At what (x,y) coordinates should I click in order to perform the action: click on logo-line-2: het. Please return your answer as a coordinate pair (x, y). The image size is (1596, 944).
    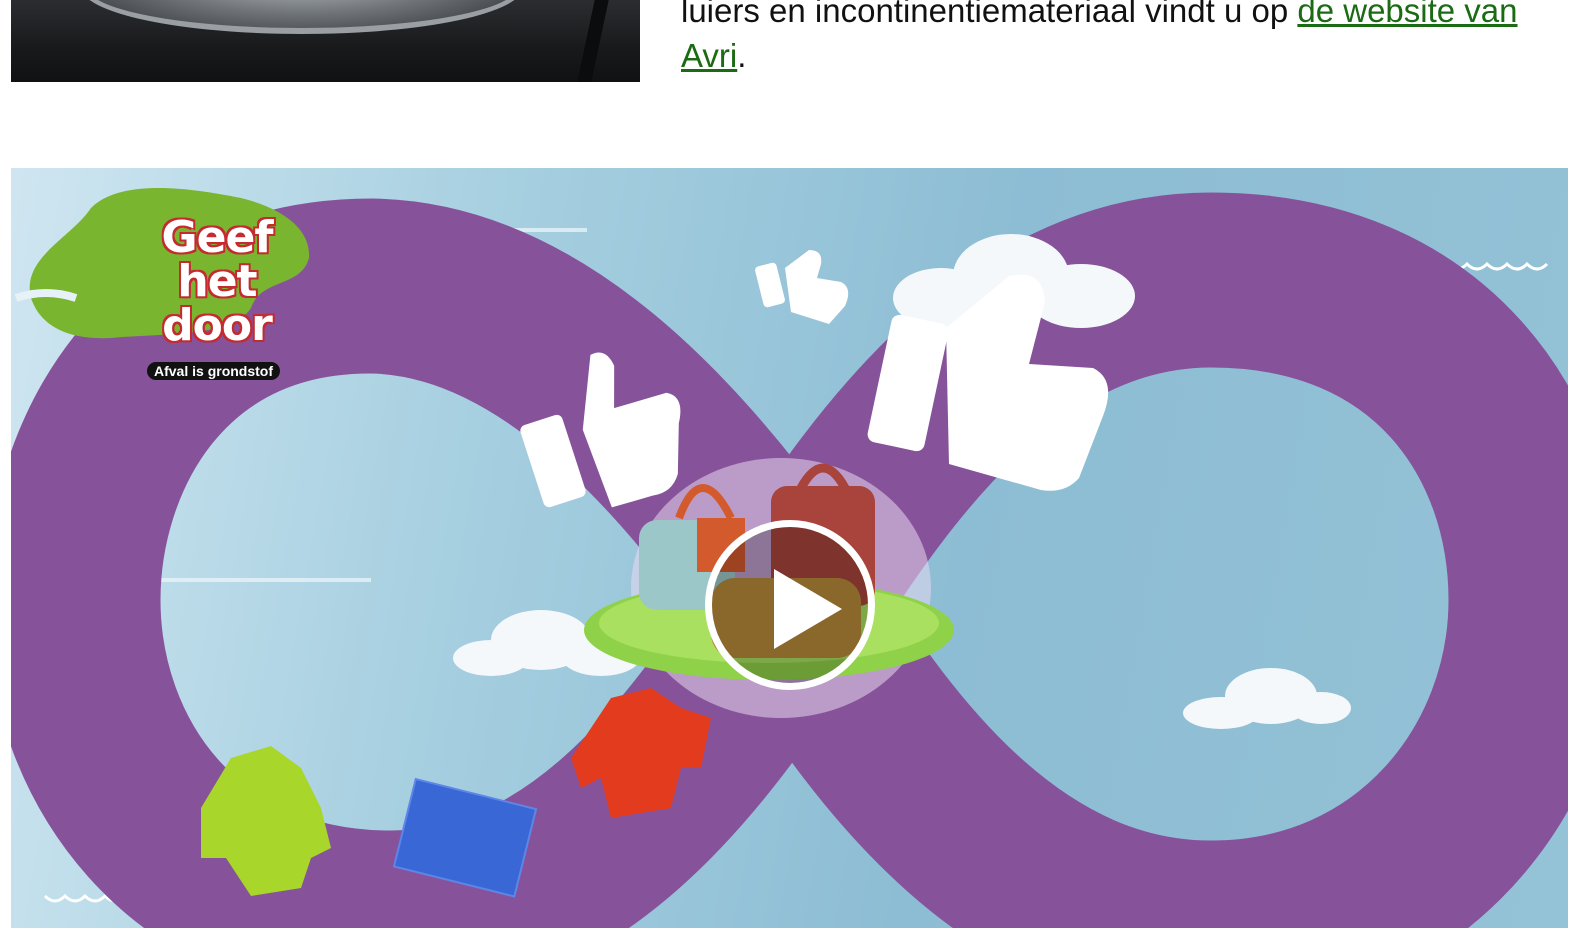
    Looking at the image, I should click on (217, 281).